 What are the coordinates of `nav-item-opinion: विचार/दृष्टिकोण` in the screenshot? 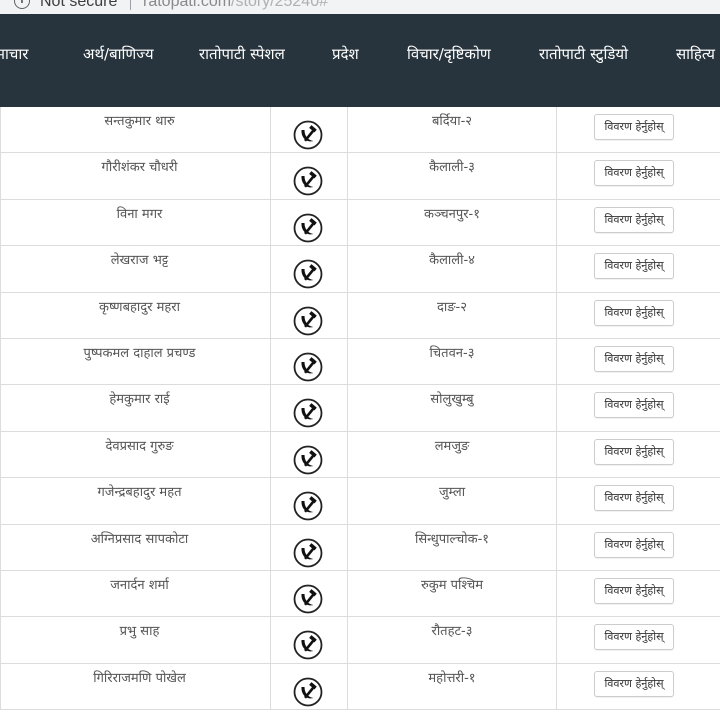 It's located at (449, 54).